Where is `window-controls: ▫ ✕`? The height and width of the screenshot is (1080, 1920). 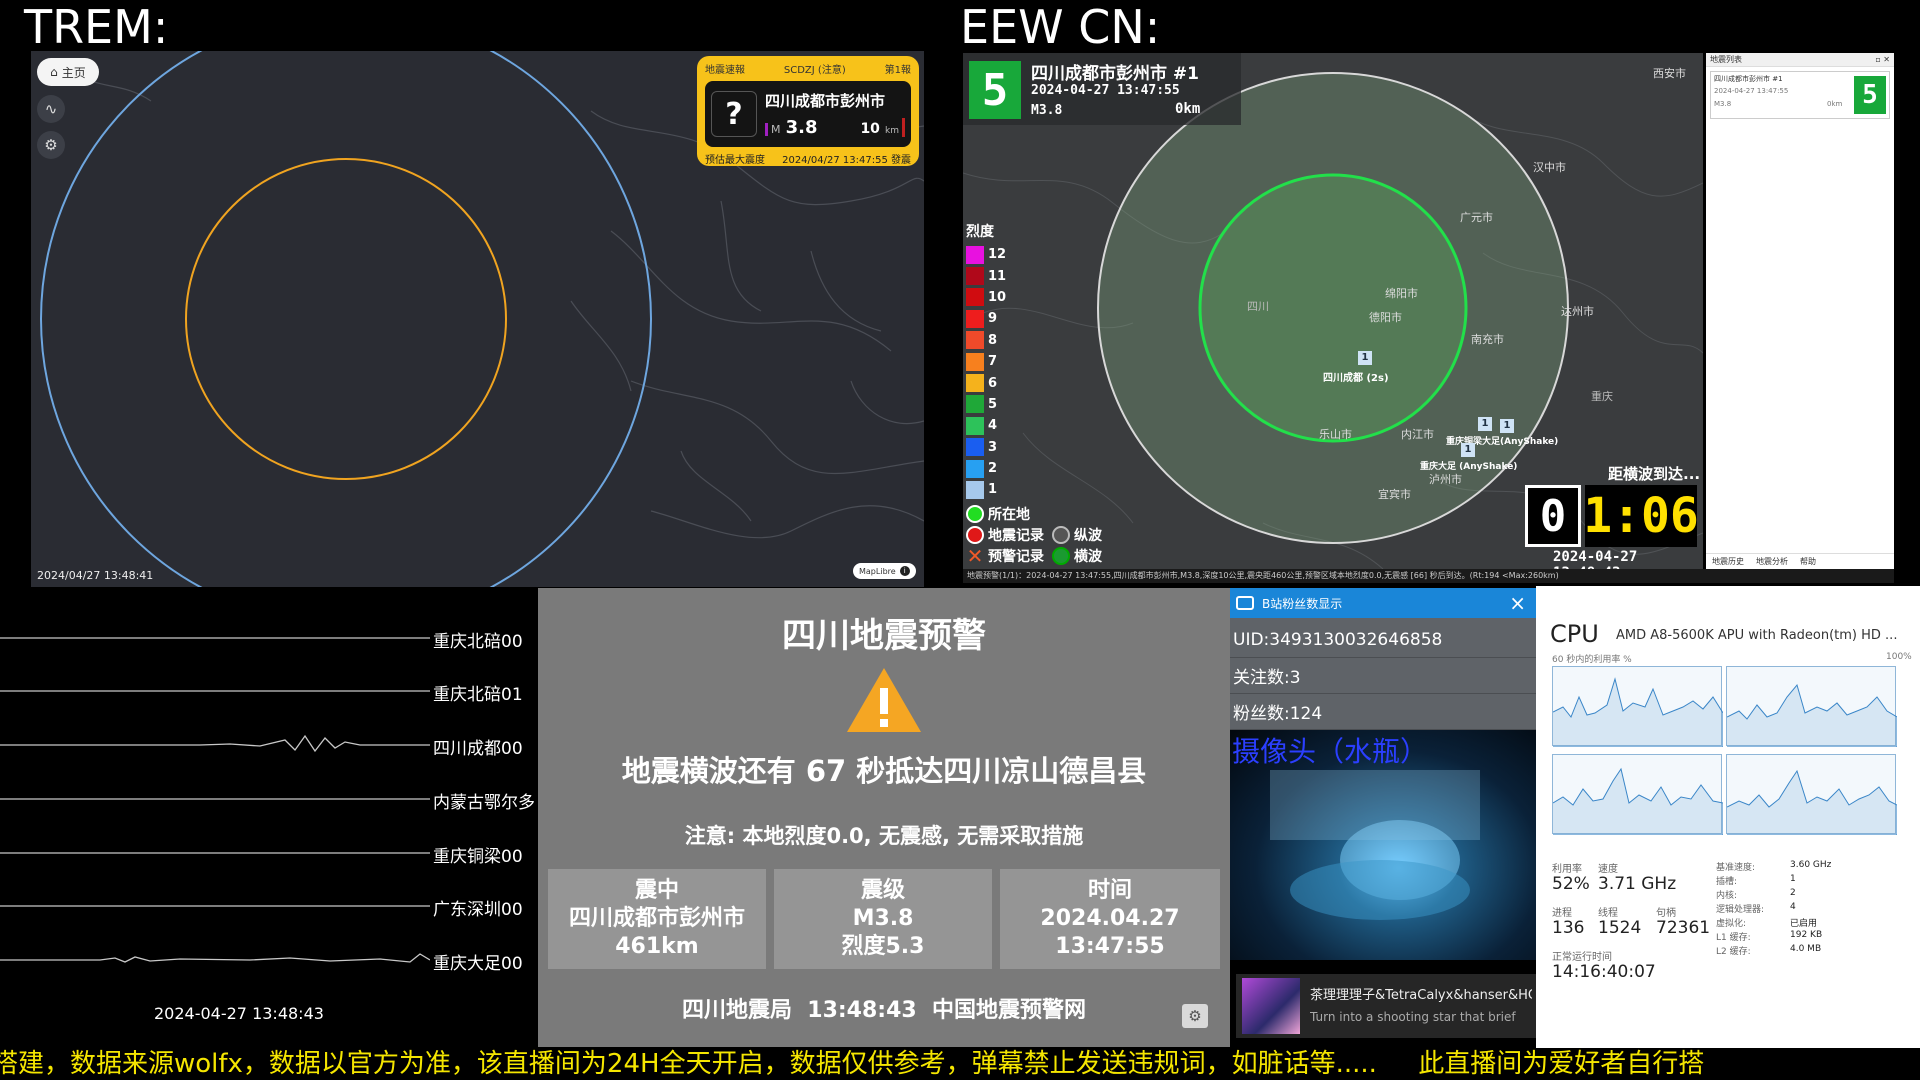
window-controls: ▫ ✕ is located at coordinates (1884, 59).